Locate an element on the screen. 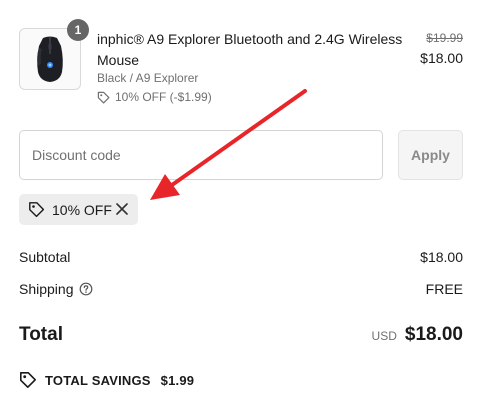 The image size is (488, 401). mouse-icon is located at coordinates (50, 59).